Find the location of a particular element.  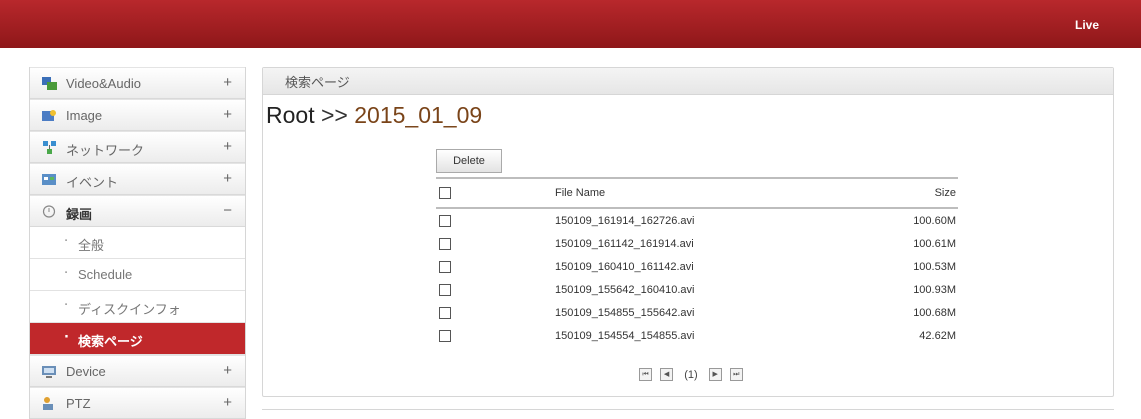

file-name-link: 150109_161914_162726.avi is located at coordinates (671, 220).